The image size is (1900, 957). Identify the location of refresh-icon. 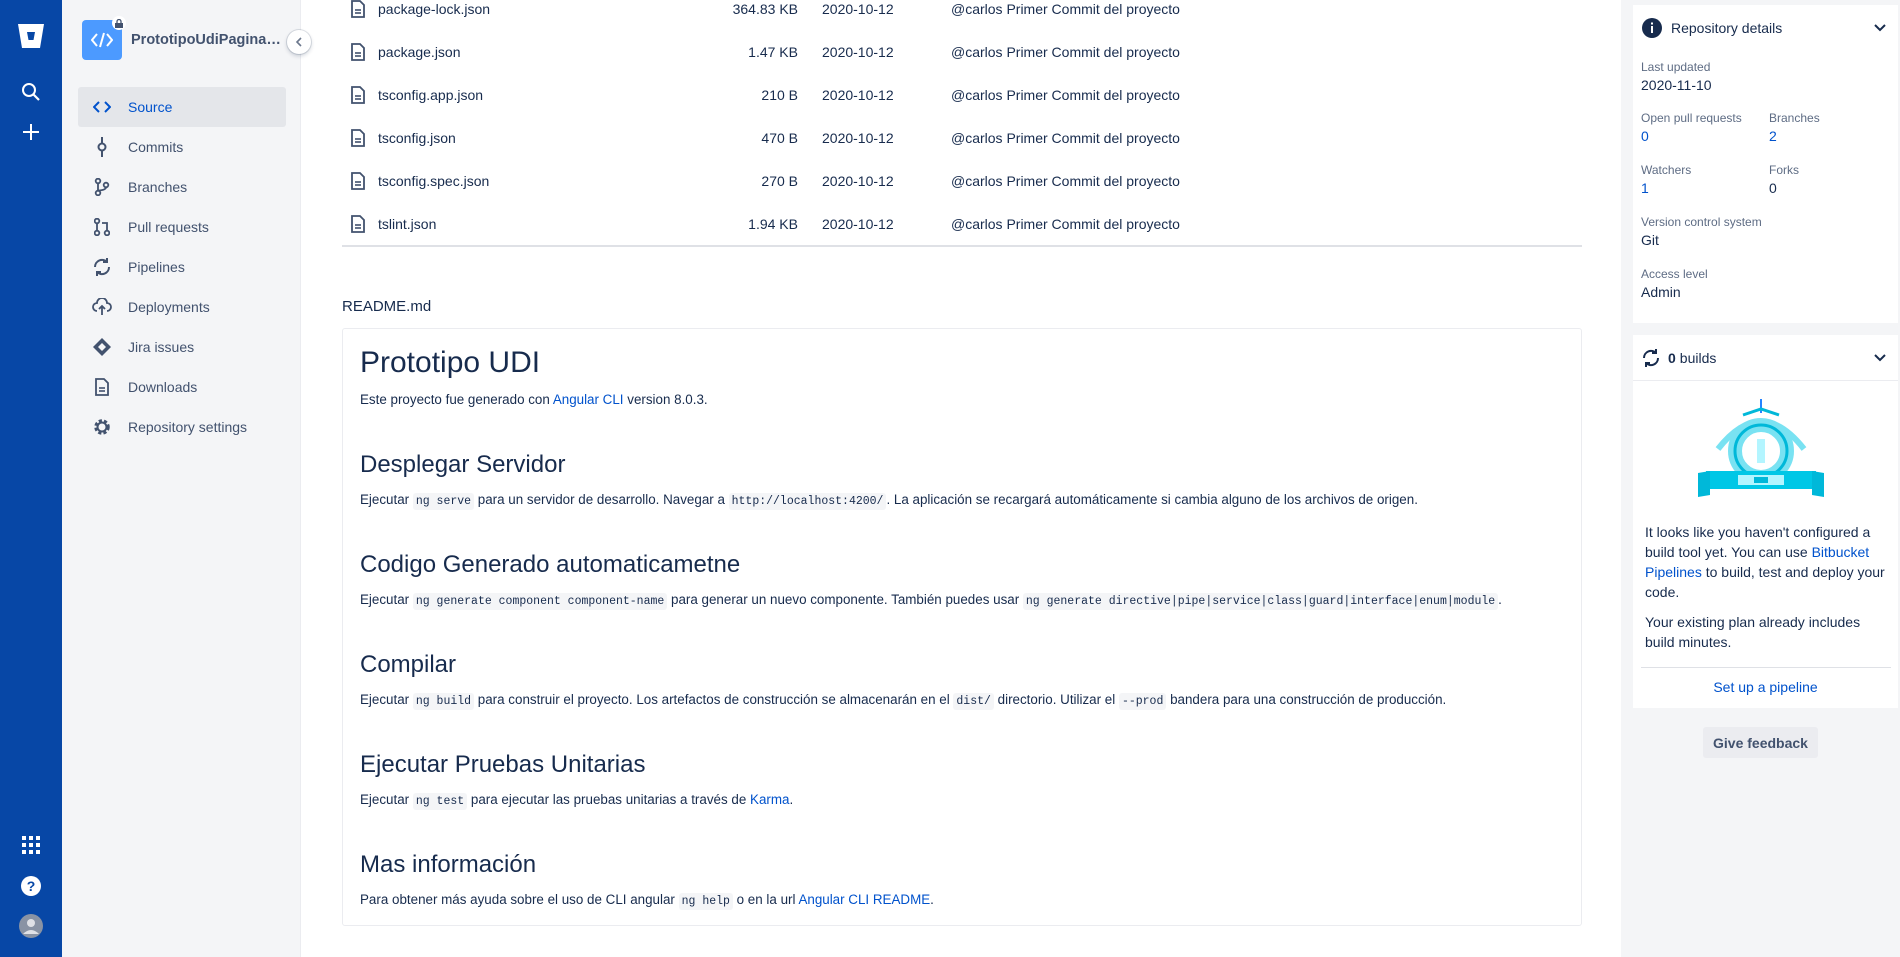
(1651, 357).